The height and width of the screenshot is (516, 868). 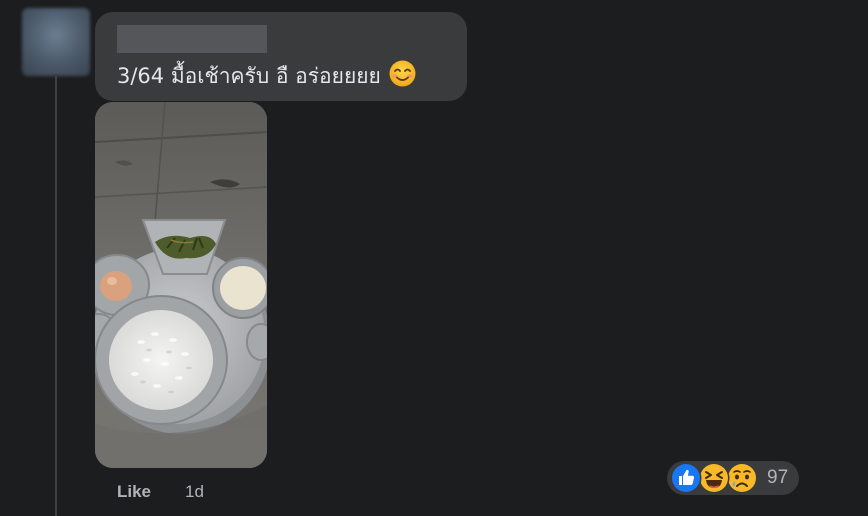 What do you see at coordinates (192, 39) in the screenshot?
I see `author-name-redacted` at bounding box center [192, 39].